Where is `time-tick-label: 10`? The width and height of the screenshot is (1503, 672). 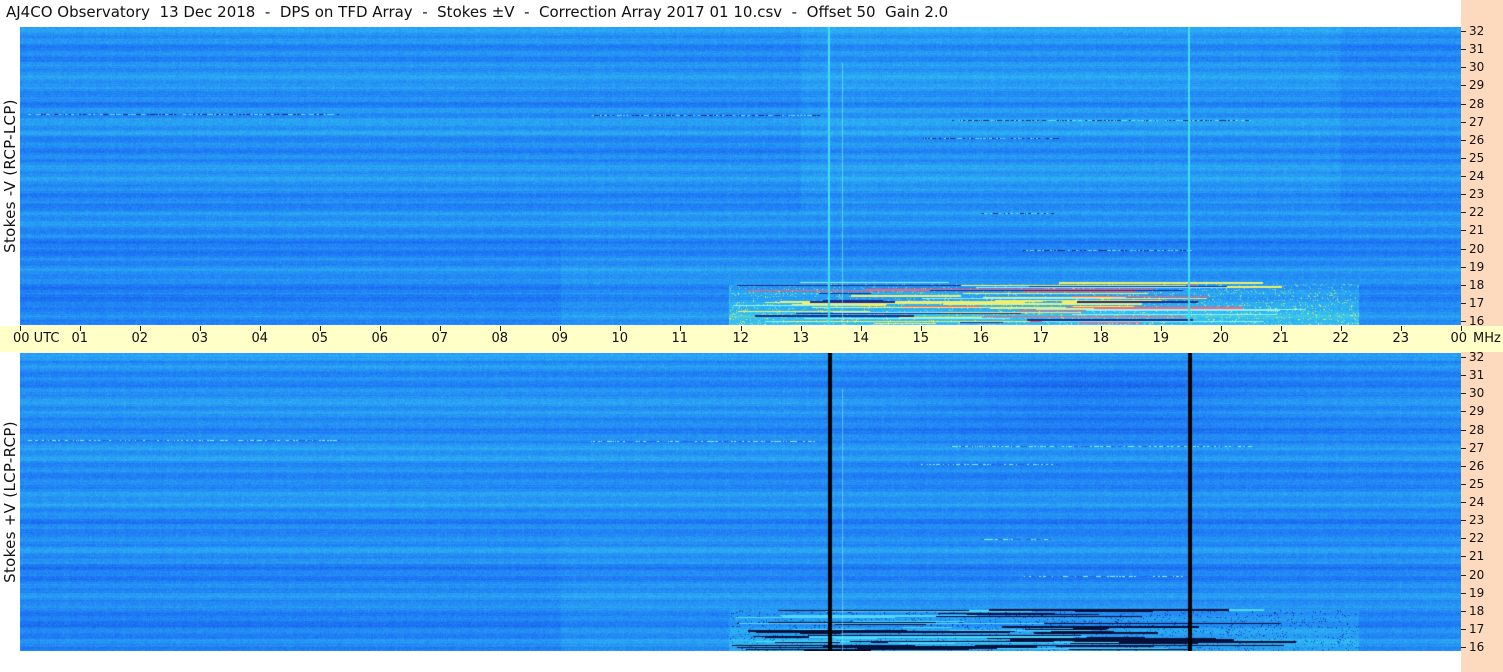
time-tick-label: 10 is located at coordinates (620, 338).